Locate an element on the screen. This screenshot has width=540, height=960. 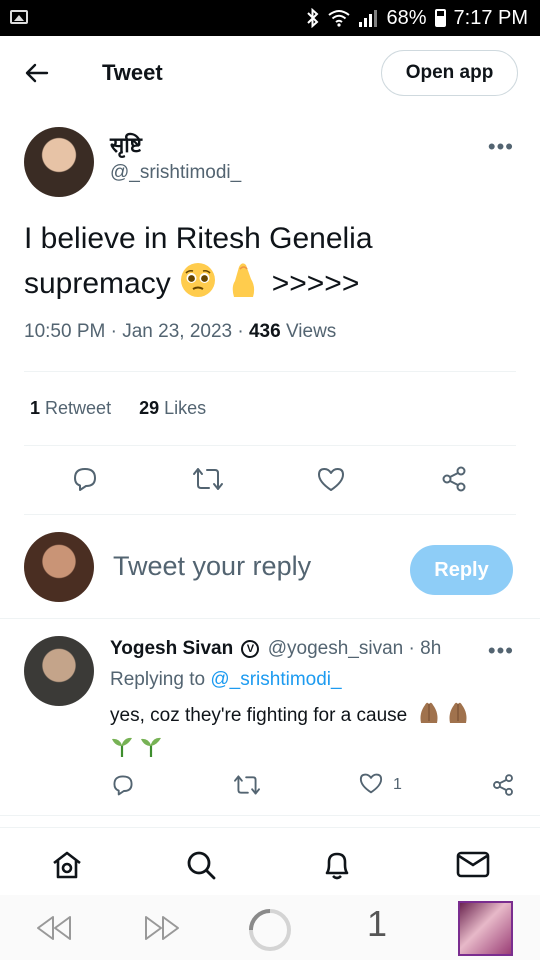
clock: 7:17 PM is located at coordinates (490, 17).